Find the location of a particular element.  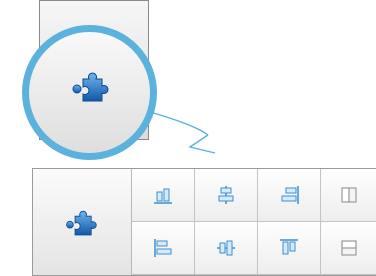

distribute-rows-icon is located at coordinates (348, 248).